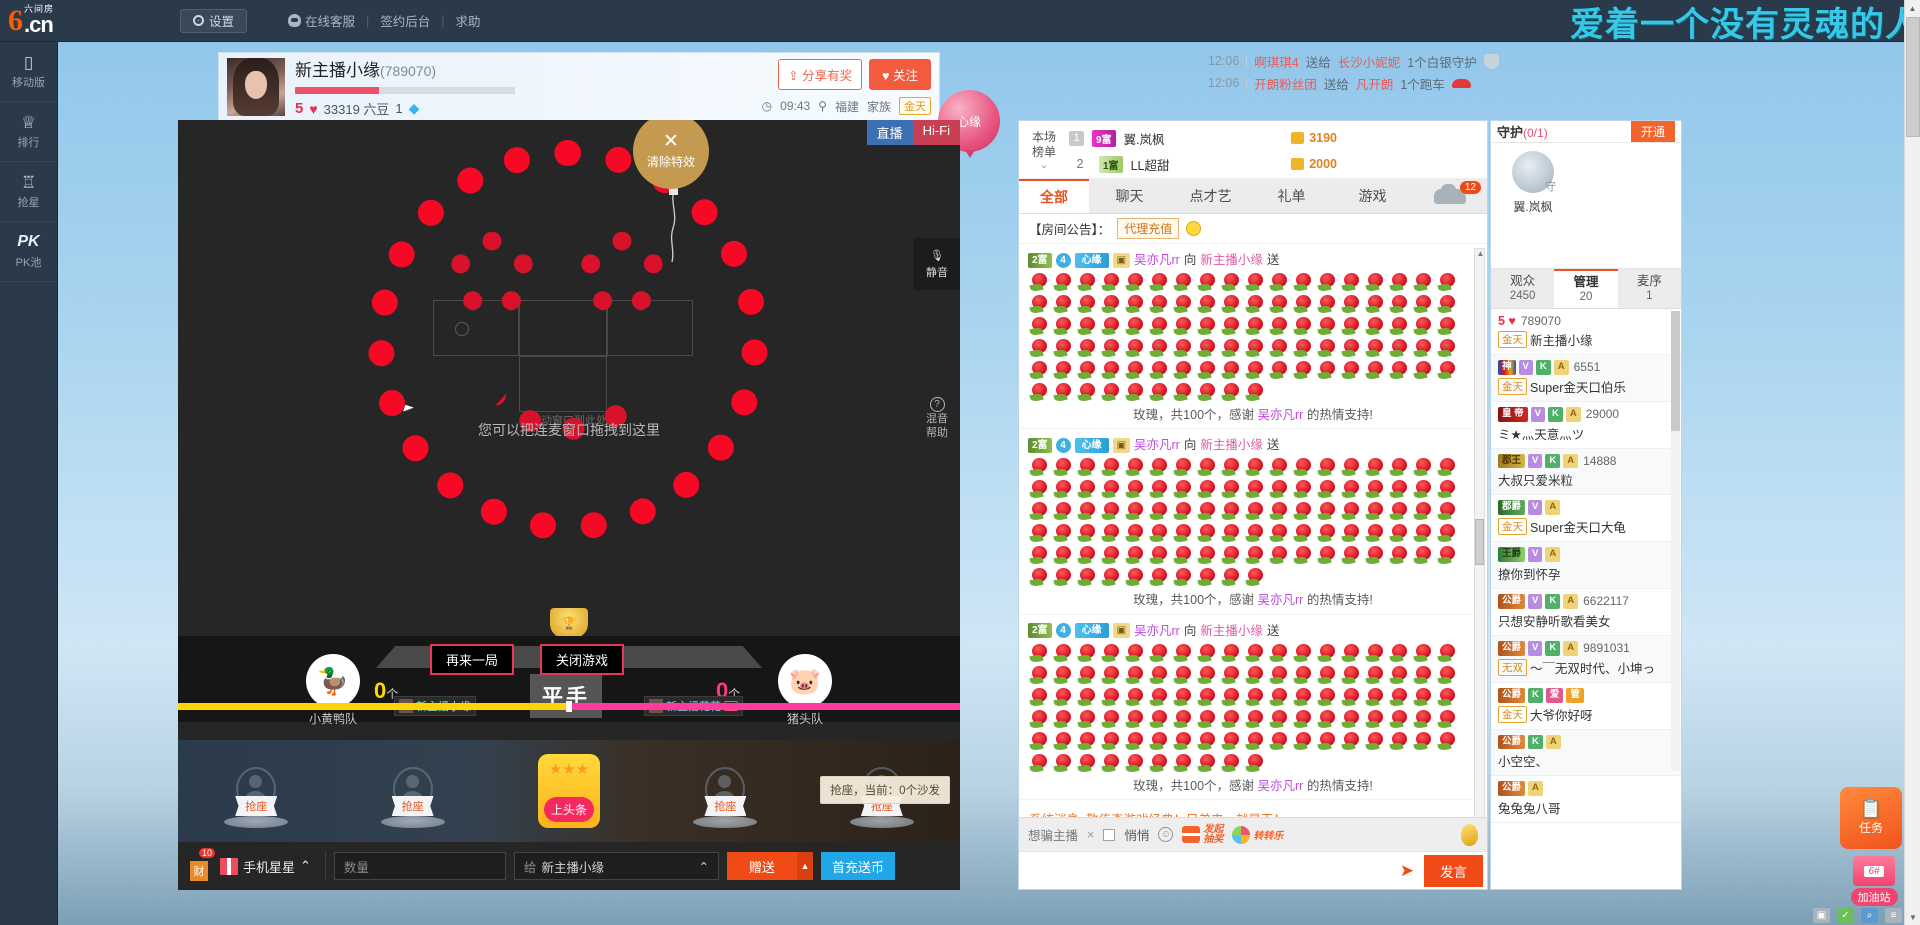 This screenshot has height=925, width=1920. I want to click on seat-1: 抢座, so click(256, 791).